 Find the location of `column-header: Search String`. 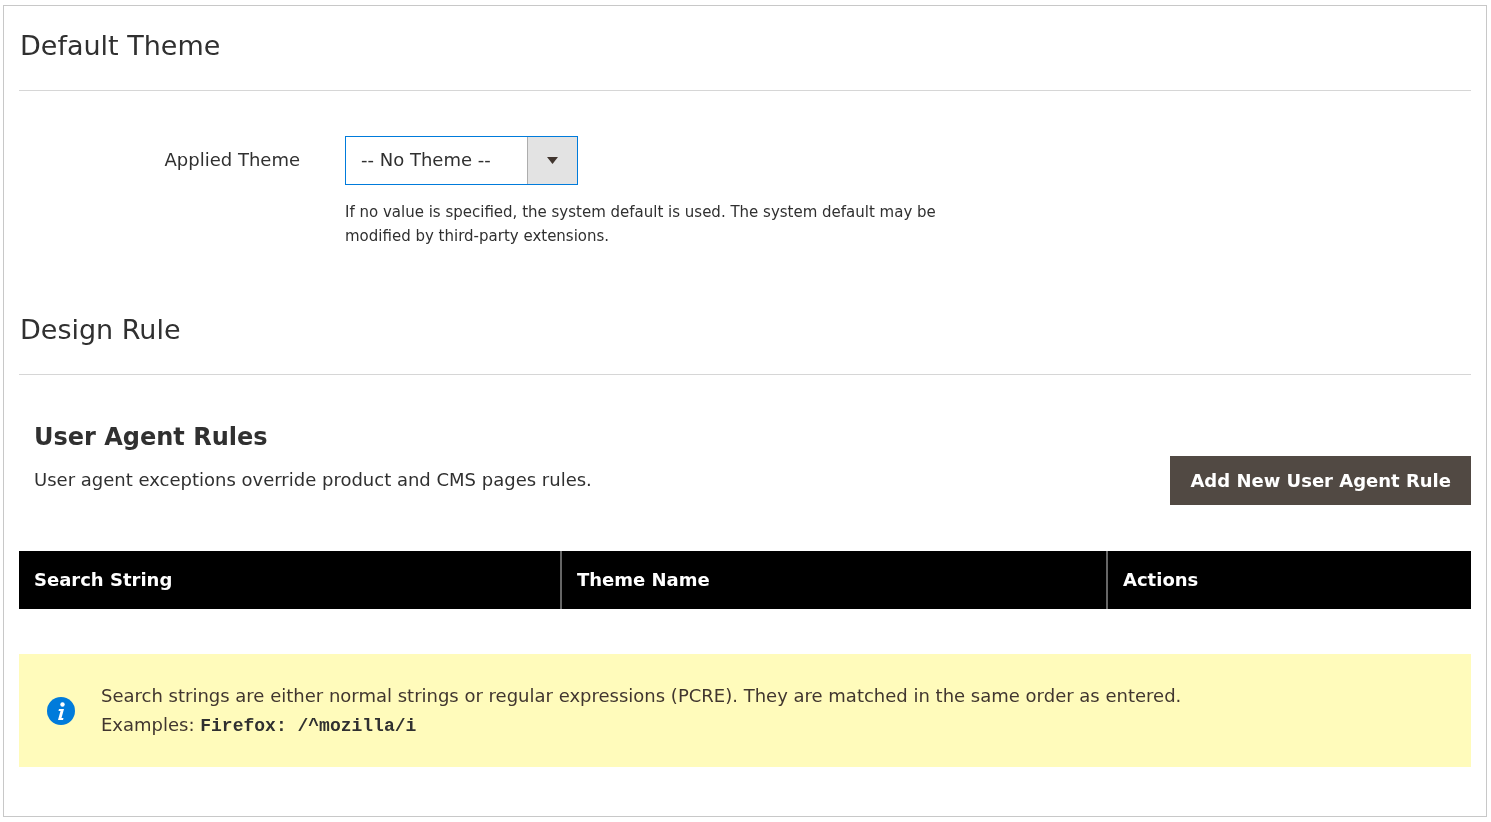

column-header: Search String is located at coordinates (103, 580).